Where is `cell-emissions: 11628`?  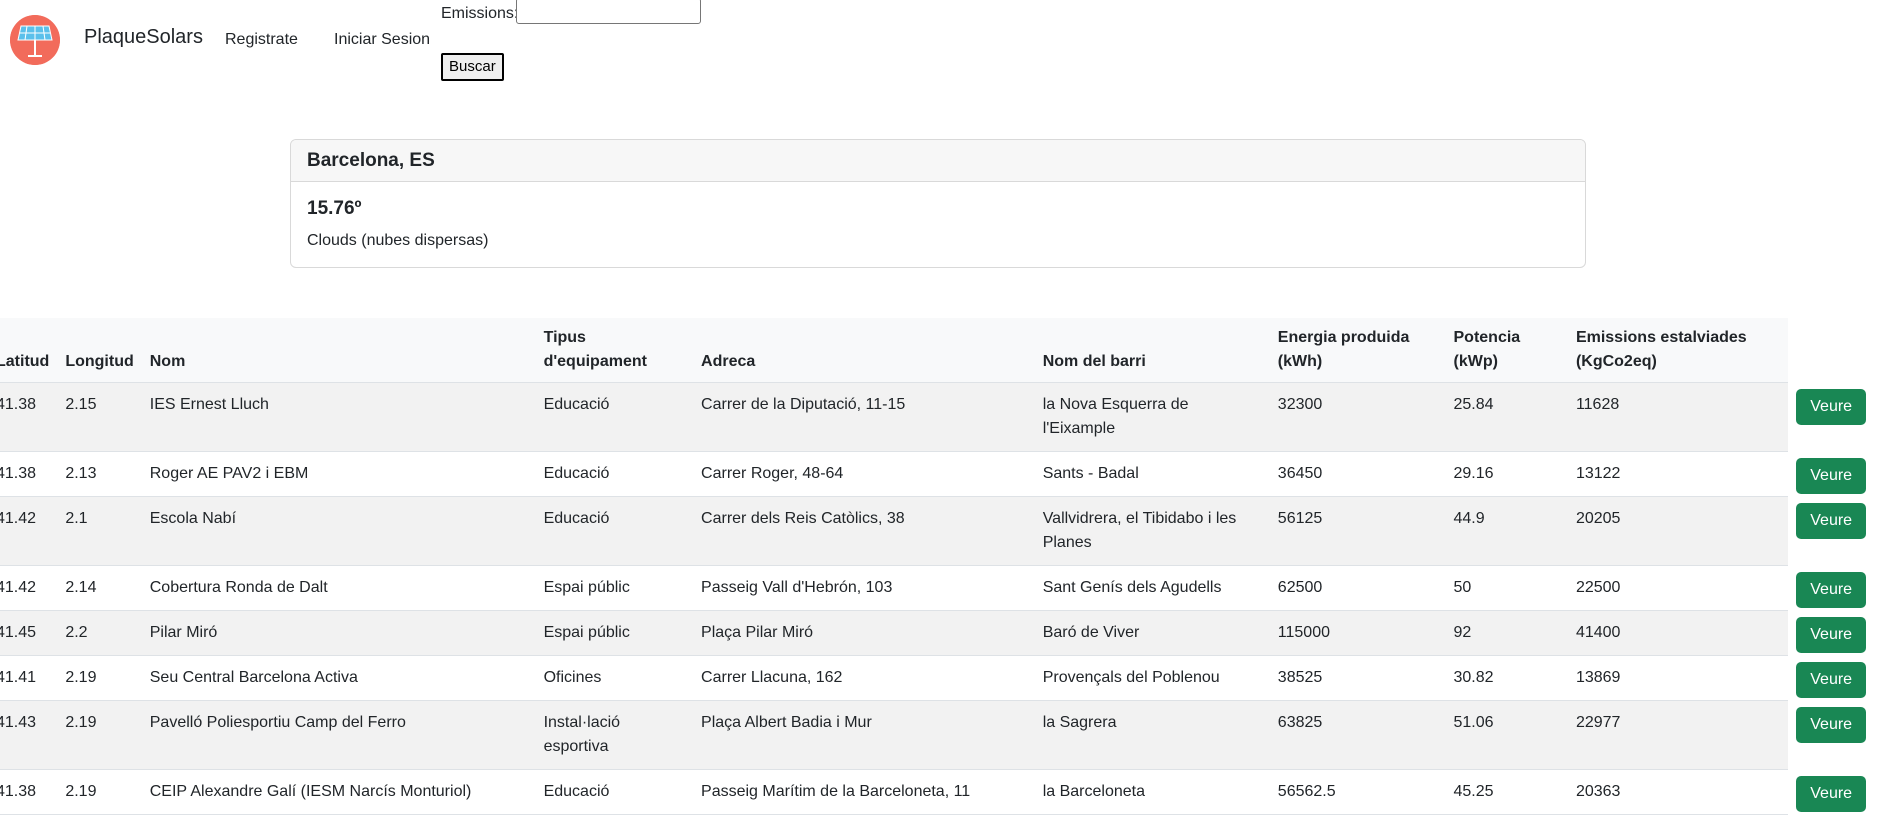
cell-emissions: 11628 is located at coordinates (1678, 417).